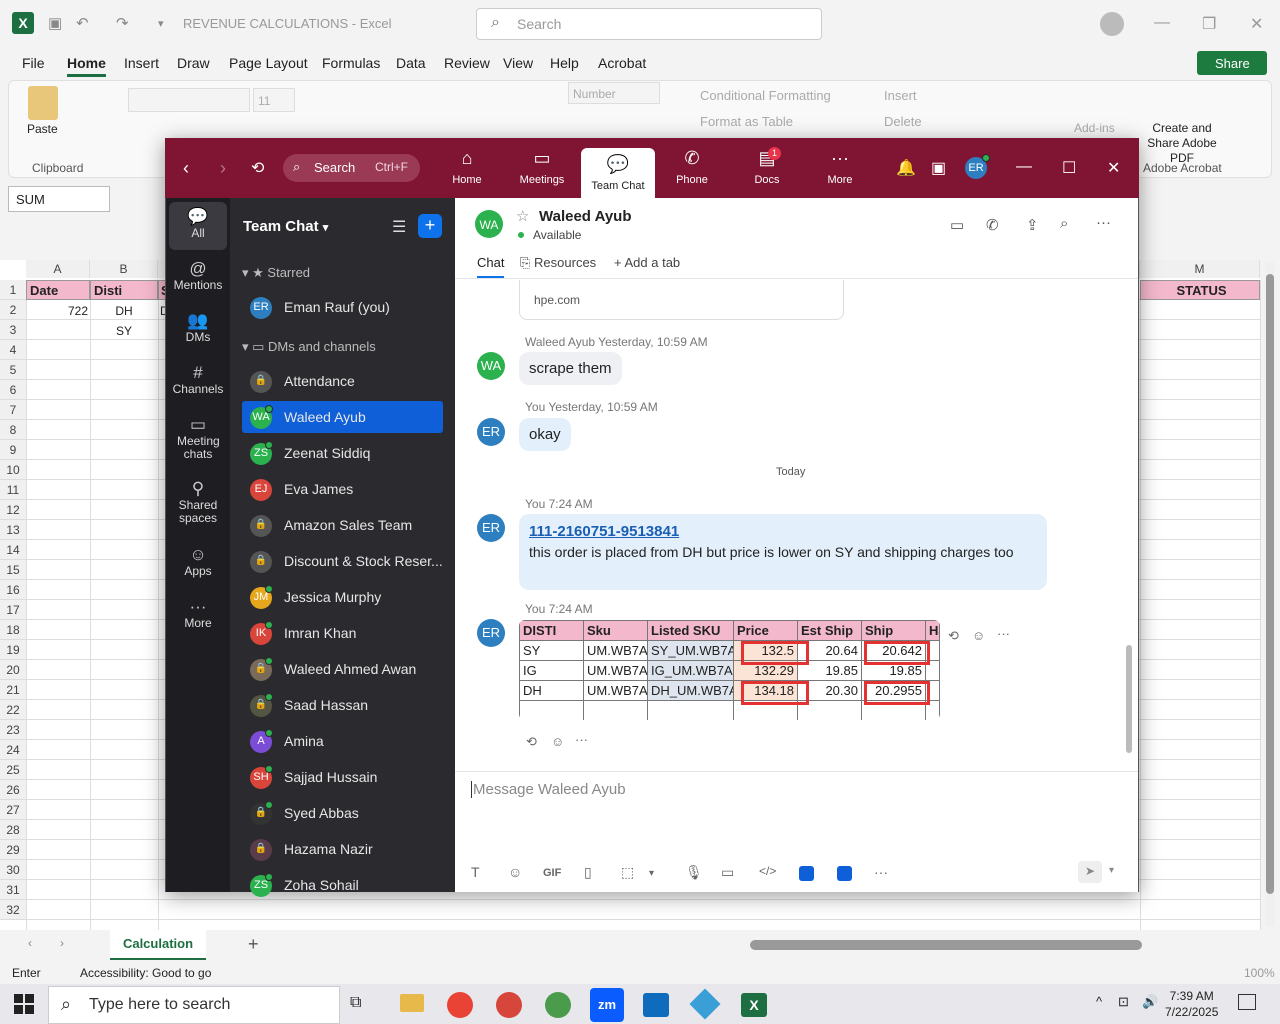 The image size is (1280, 1024). I want to click on share-button: Share, so click(1232, 63).